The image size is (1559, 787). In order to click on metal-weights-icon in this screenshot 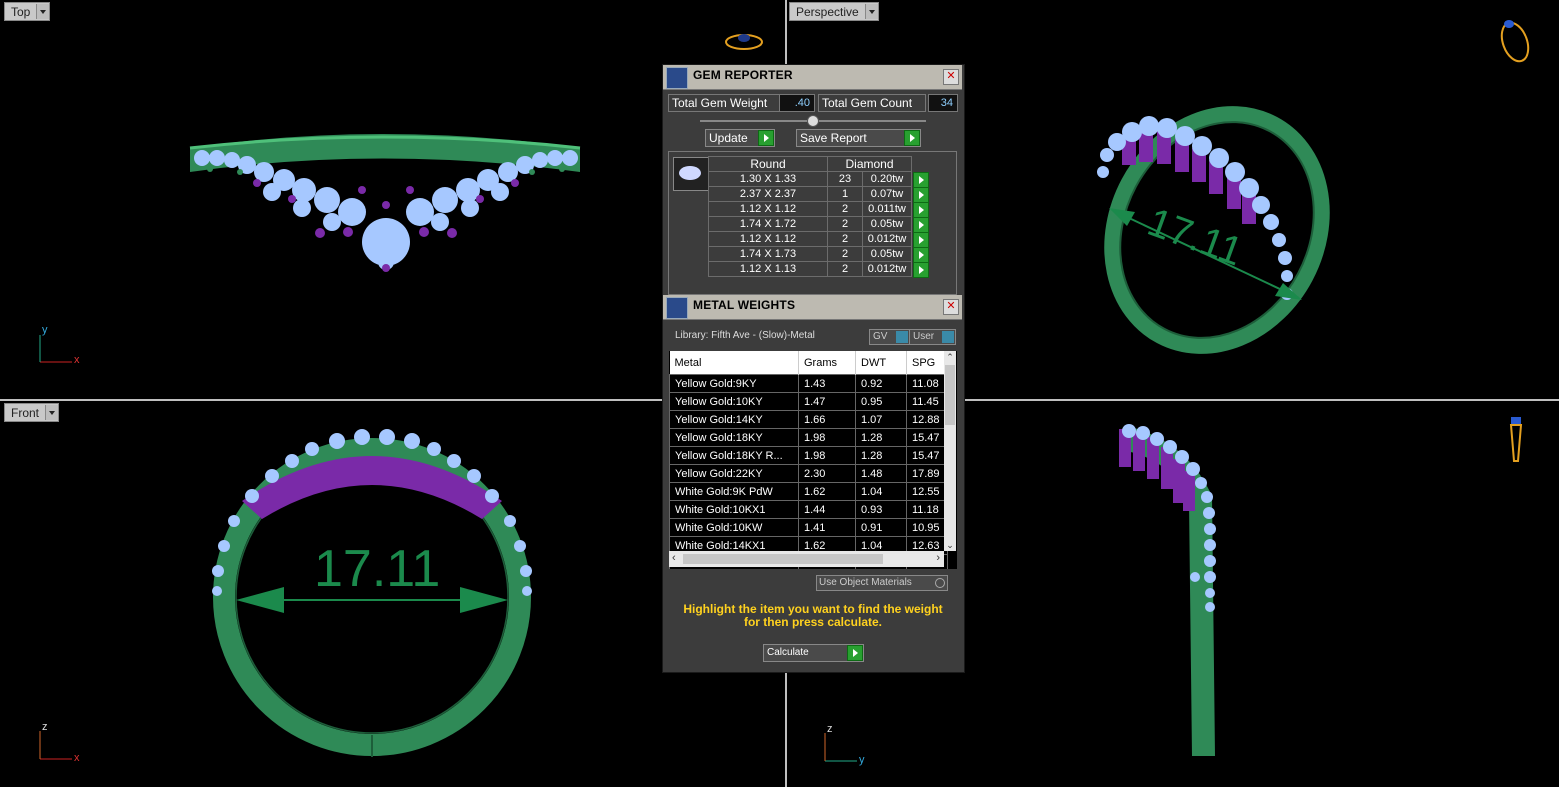, I will do `click(677, 308)`.